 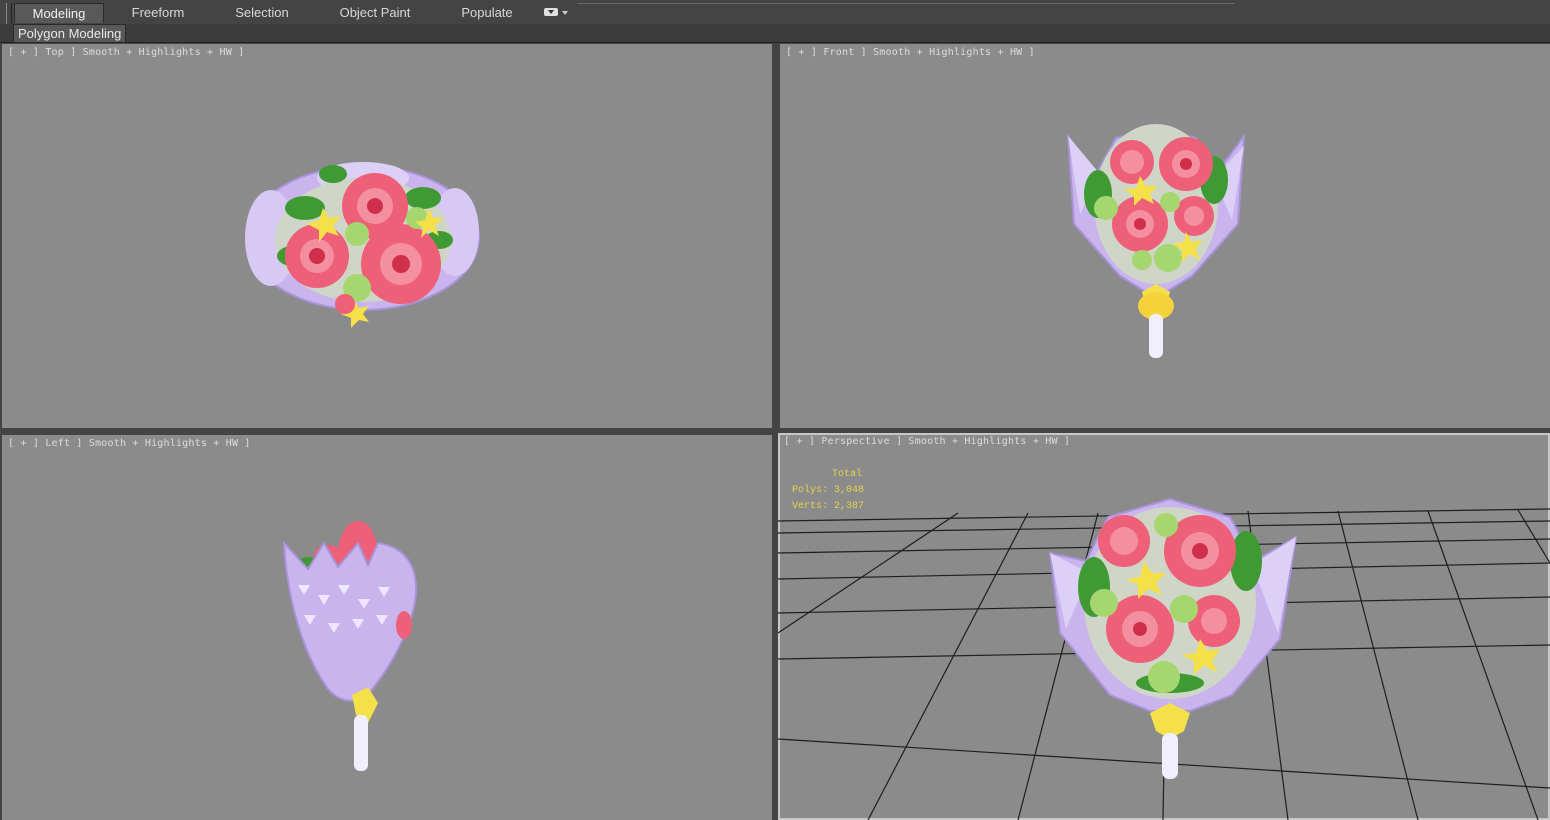 What do you see at coordinates (158, 12) in the screenshot?
I see `tab-freeform: Freeform` at bounding box center [158, 12].